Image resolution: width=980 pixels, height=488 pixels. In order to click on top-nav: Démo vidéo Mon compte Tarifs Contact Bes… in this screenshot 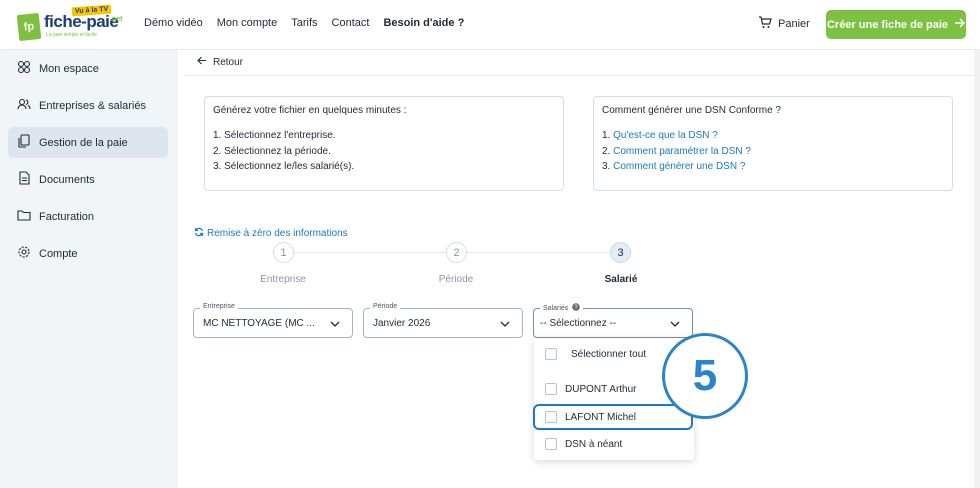, I will do `click(304, 23)`.